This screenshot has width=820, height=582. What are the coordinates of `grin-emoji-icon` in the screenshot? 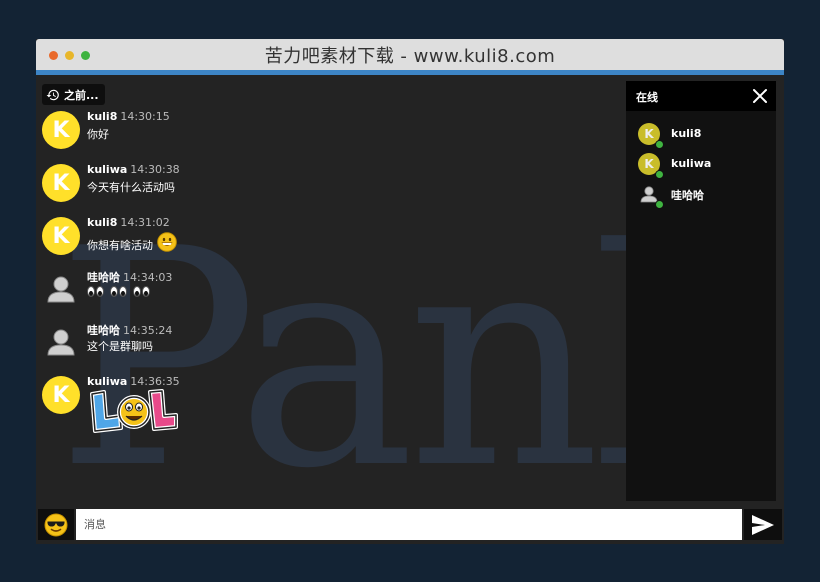 It's located at (167, 242).